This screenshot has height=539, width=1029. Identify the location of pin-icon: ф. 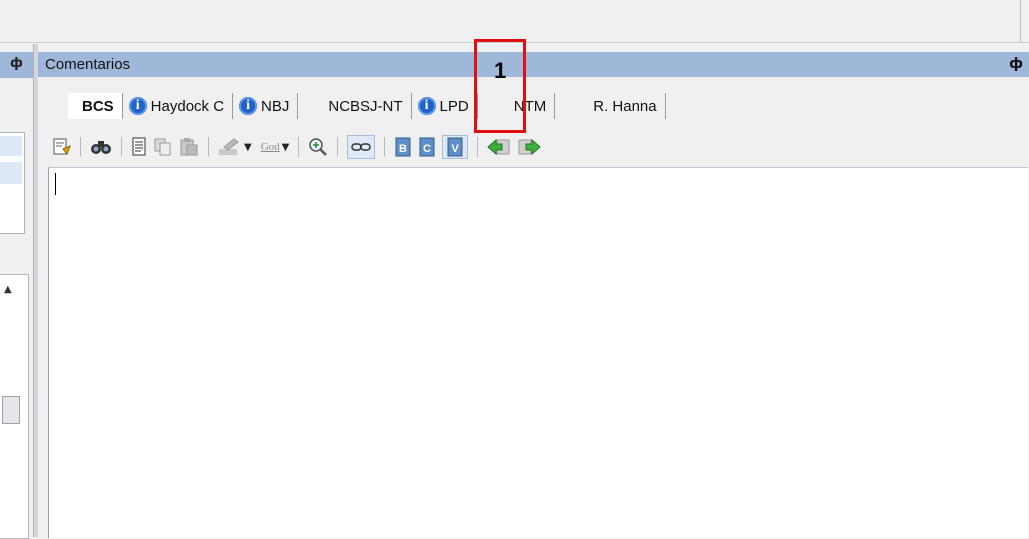
(1016, 64).